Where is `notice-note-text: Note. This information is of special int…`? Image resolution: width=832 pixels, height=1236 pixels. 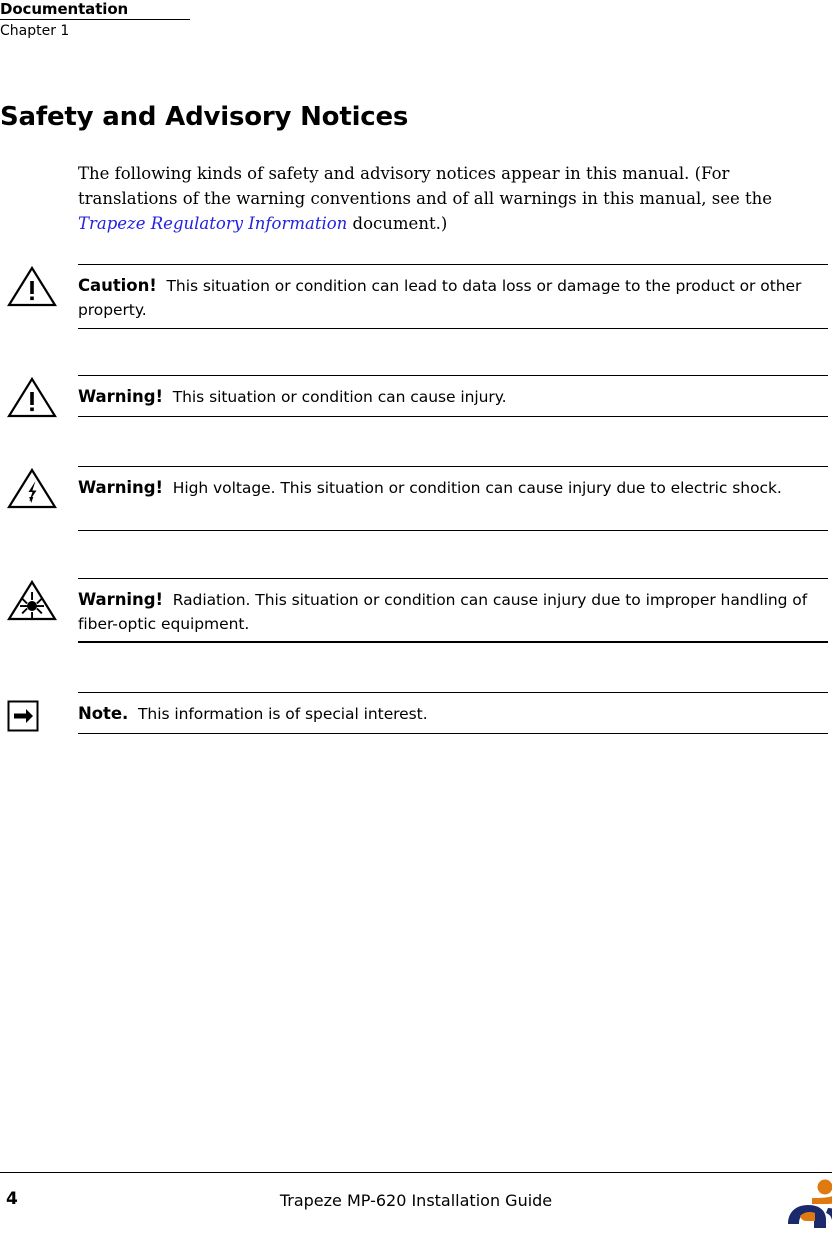
notice-note-text: Note. This information is of special int… is located at coordinates (452, 714).